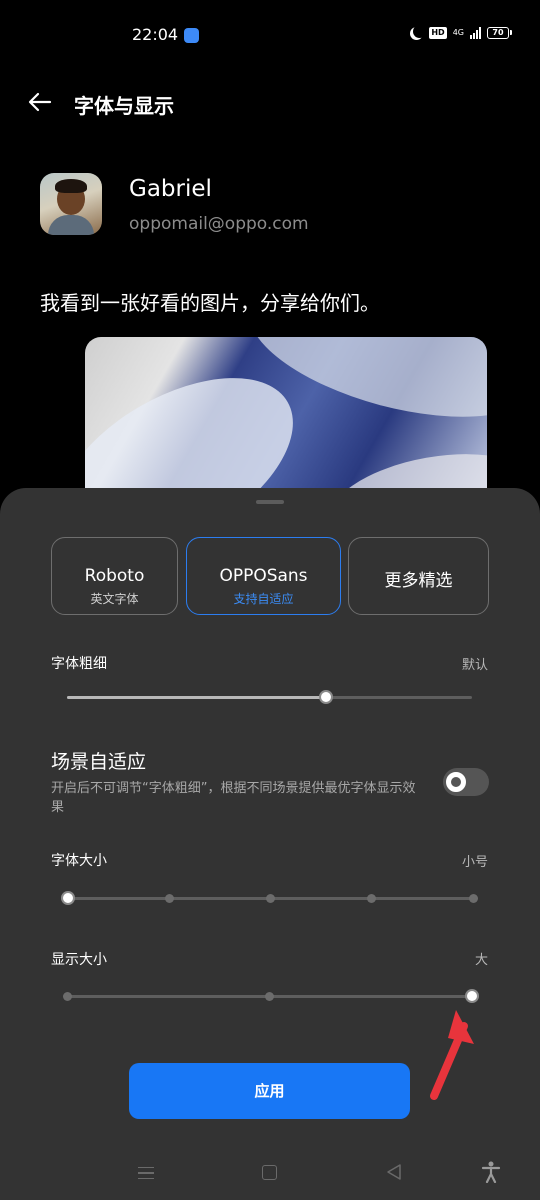 This screenshot has height=1200, width=540. Describe the element at coordinates (481, 960) in the screenshot. I see `display-size-value: 大` at that location.